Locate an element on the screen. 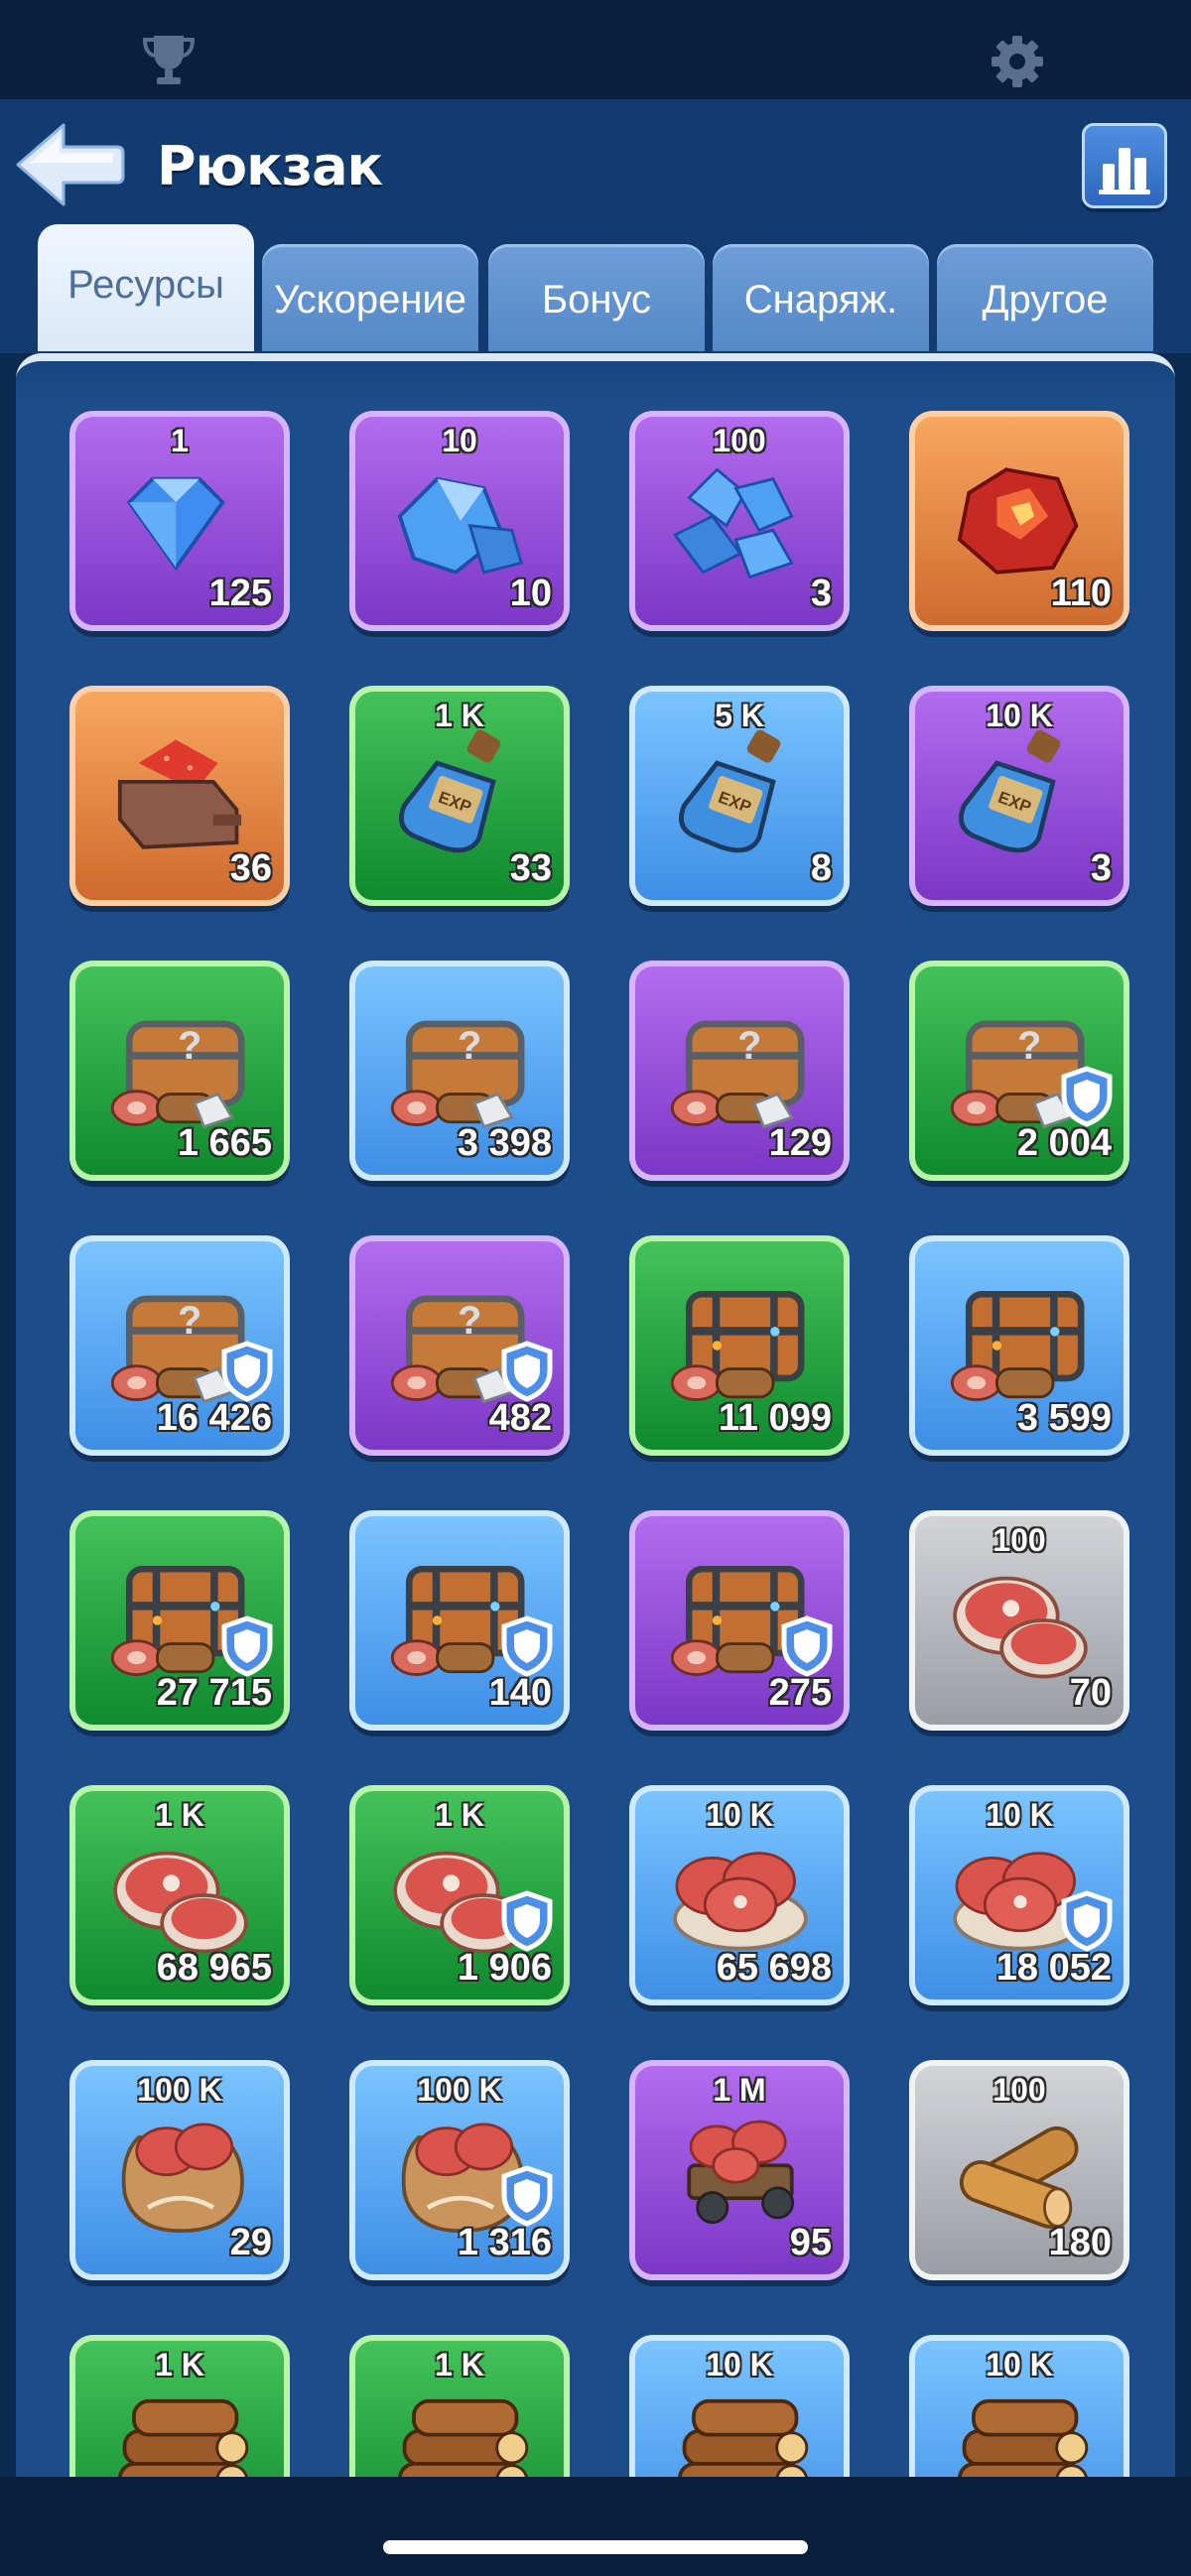 This screenshot has height=2576, width=1191. inventory-item: EXP 10 K 3 is located at coordinates (1019, 796).